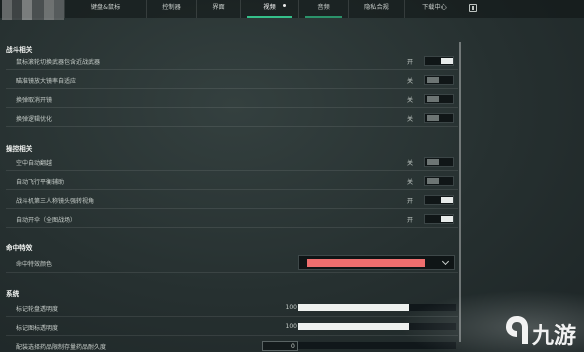 Image resolution: width=584 pixels, height=352 pixels. I want to click on tab-label: 控制器, so click(171, 7).